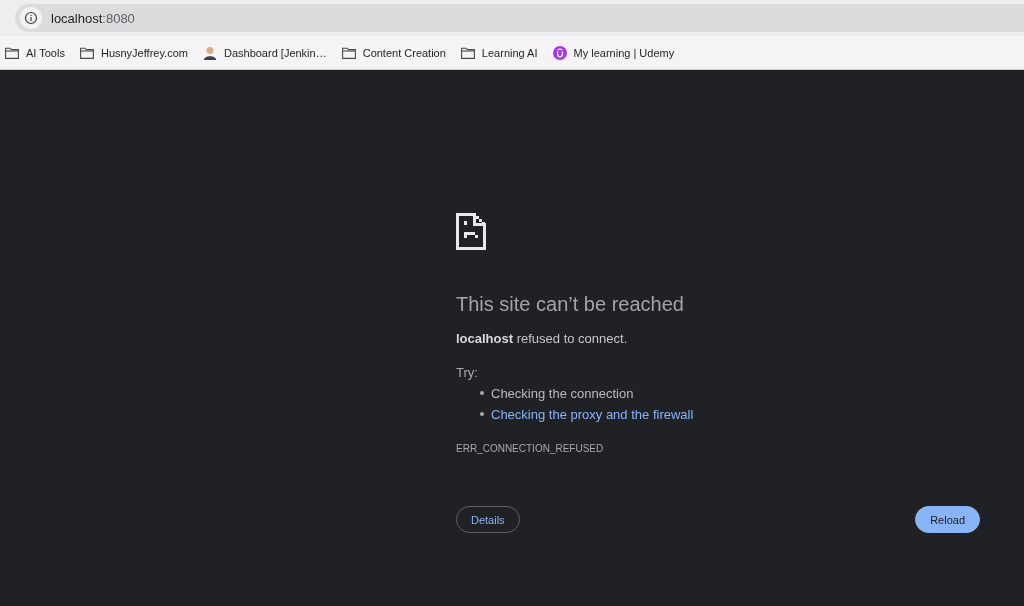 Image resolution: width=1024 pixels, height=606 pixels. I want to click on bookmark-link: Content Creation, so click(393, 52).